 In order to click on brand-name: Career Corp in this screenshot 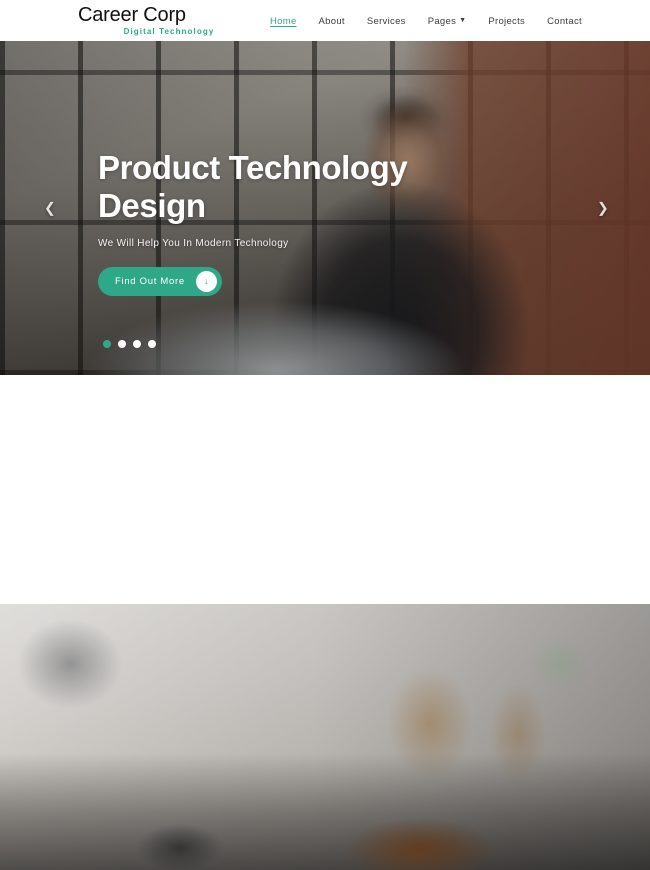, I will do `click(132, 15)`.